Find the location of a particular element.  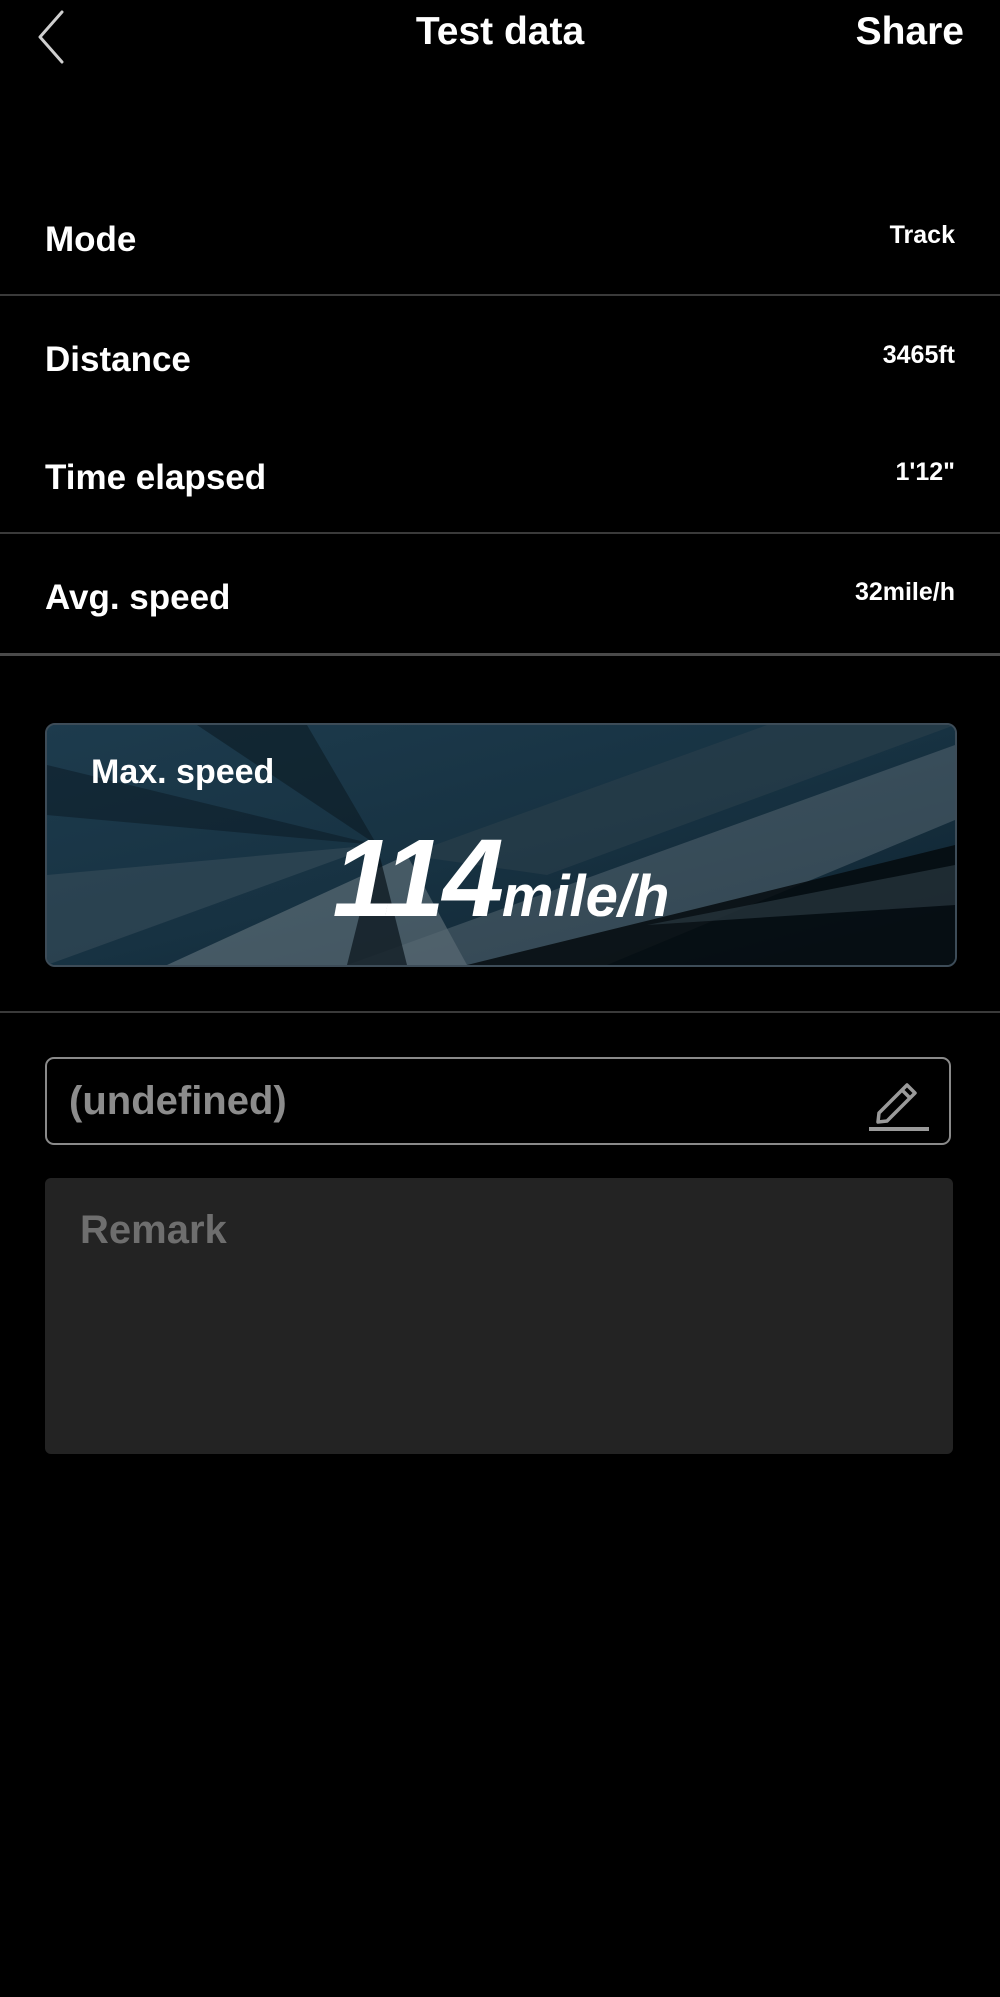

info-row-avg-speed: Avg. speed 32mile/h is located at coordinates (500, 595).